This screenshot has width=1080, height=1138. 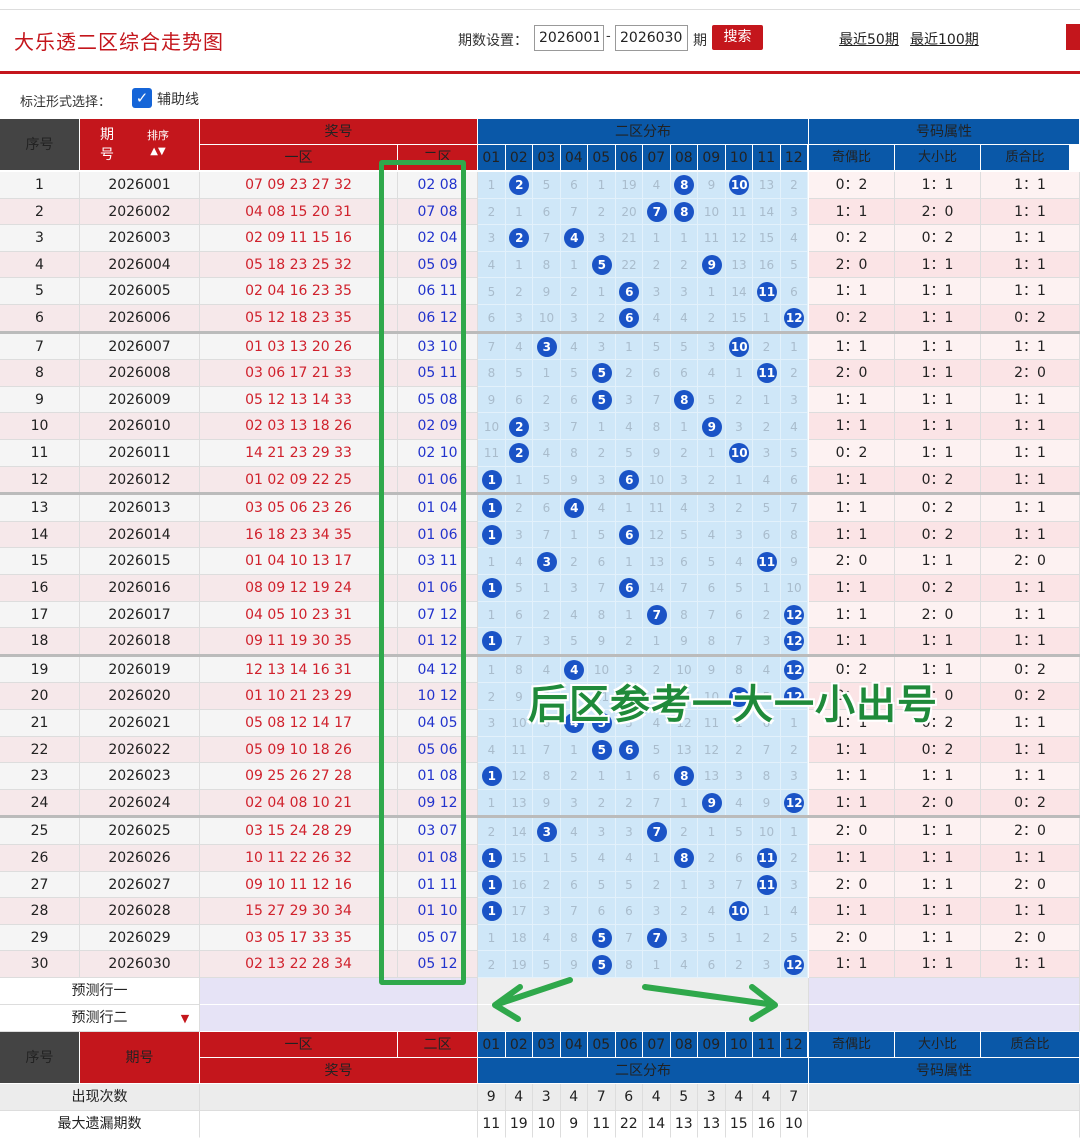 I want to click on row-seq: 25, so click(x=40, y=831).